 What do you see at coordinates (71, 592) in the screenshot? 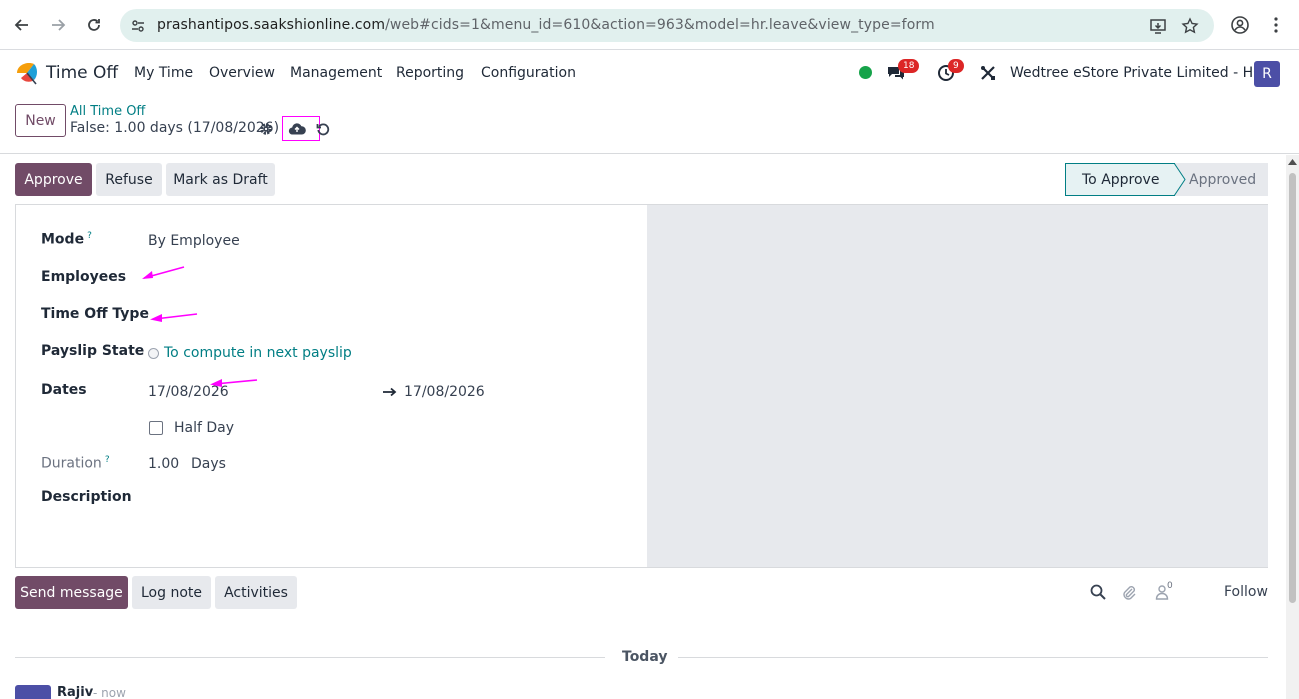
I see `send-message-button: Send message` at bounding box center [71, 592].